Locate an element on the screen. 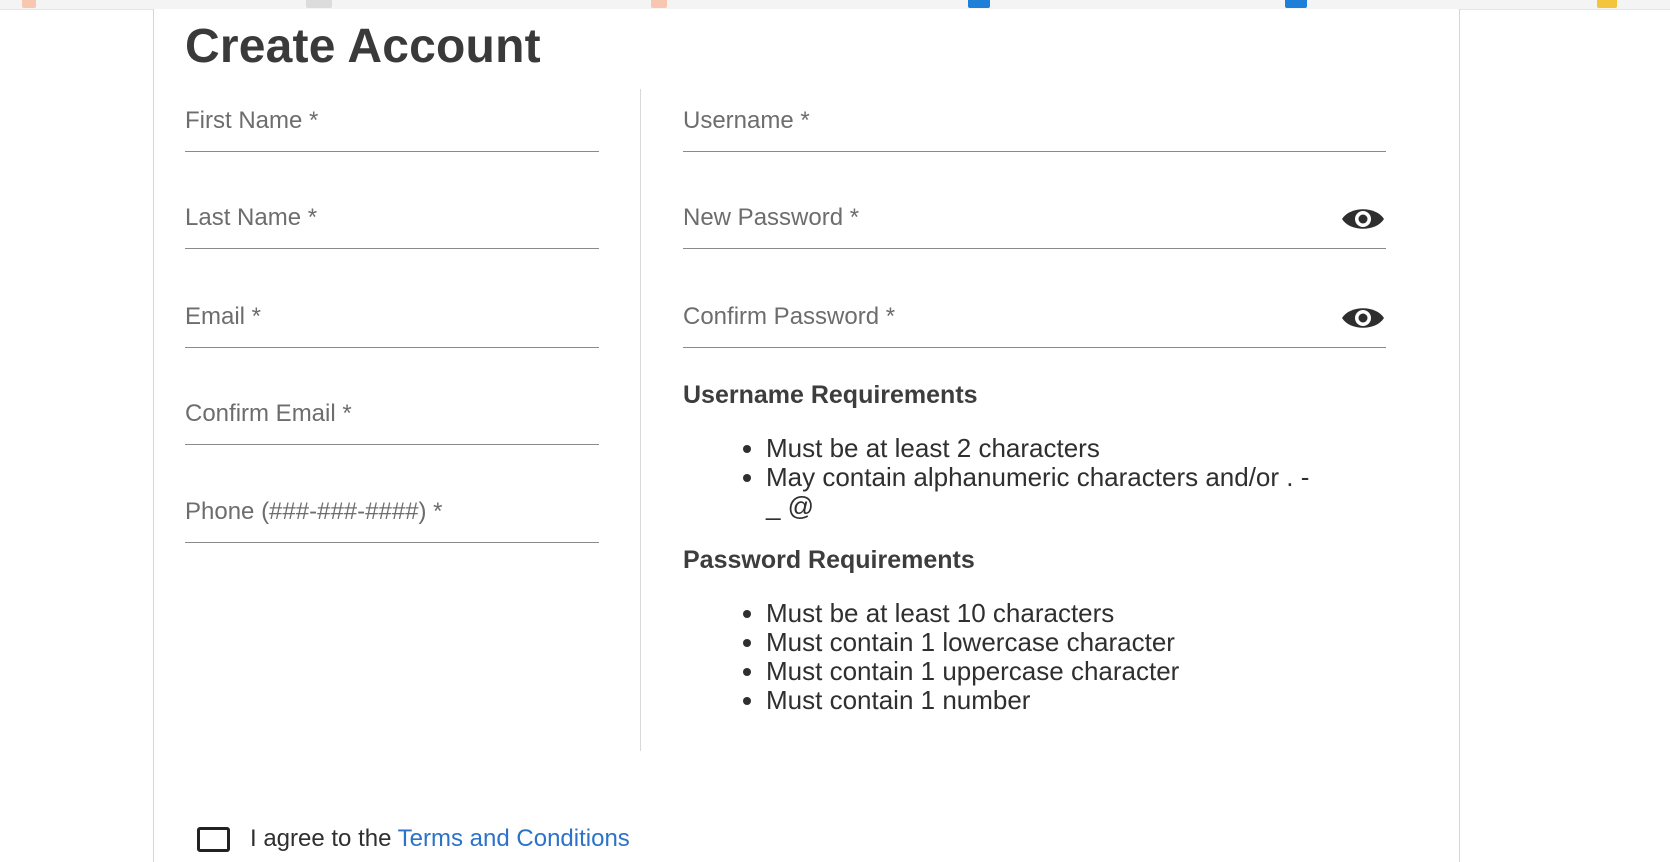 The height and width of the screenshot is (862, 1670). email-input is located at coordinates (392, 319).